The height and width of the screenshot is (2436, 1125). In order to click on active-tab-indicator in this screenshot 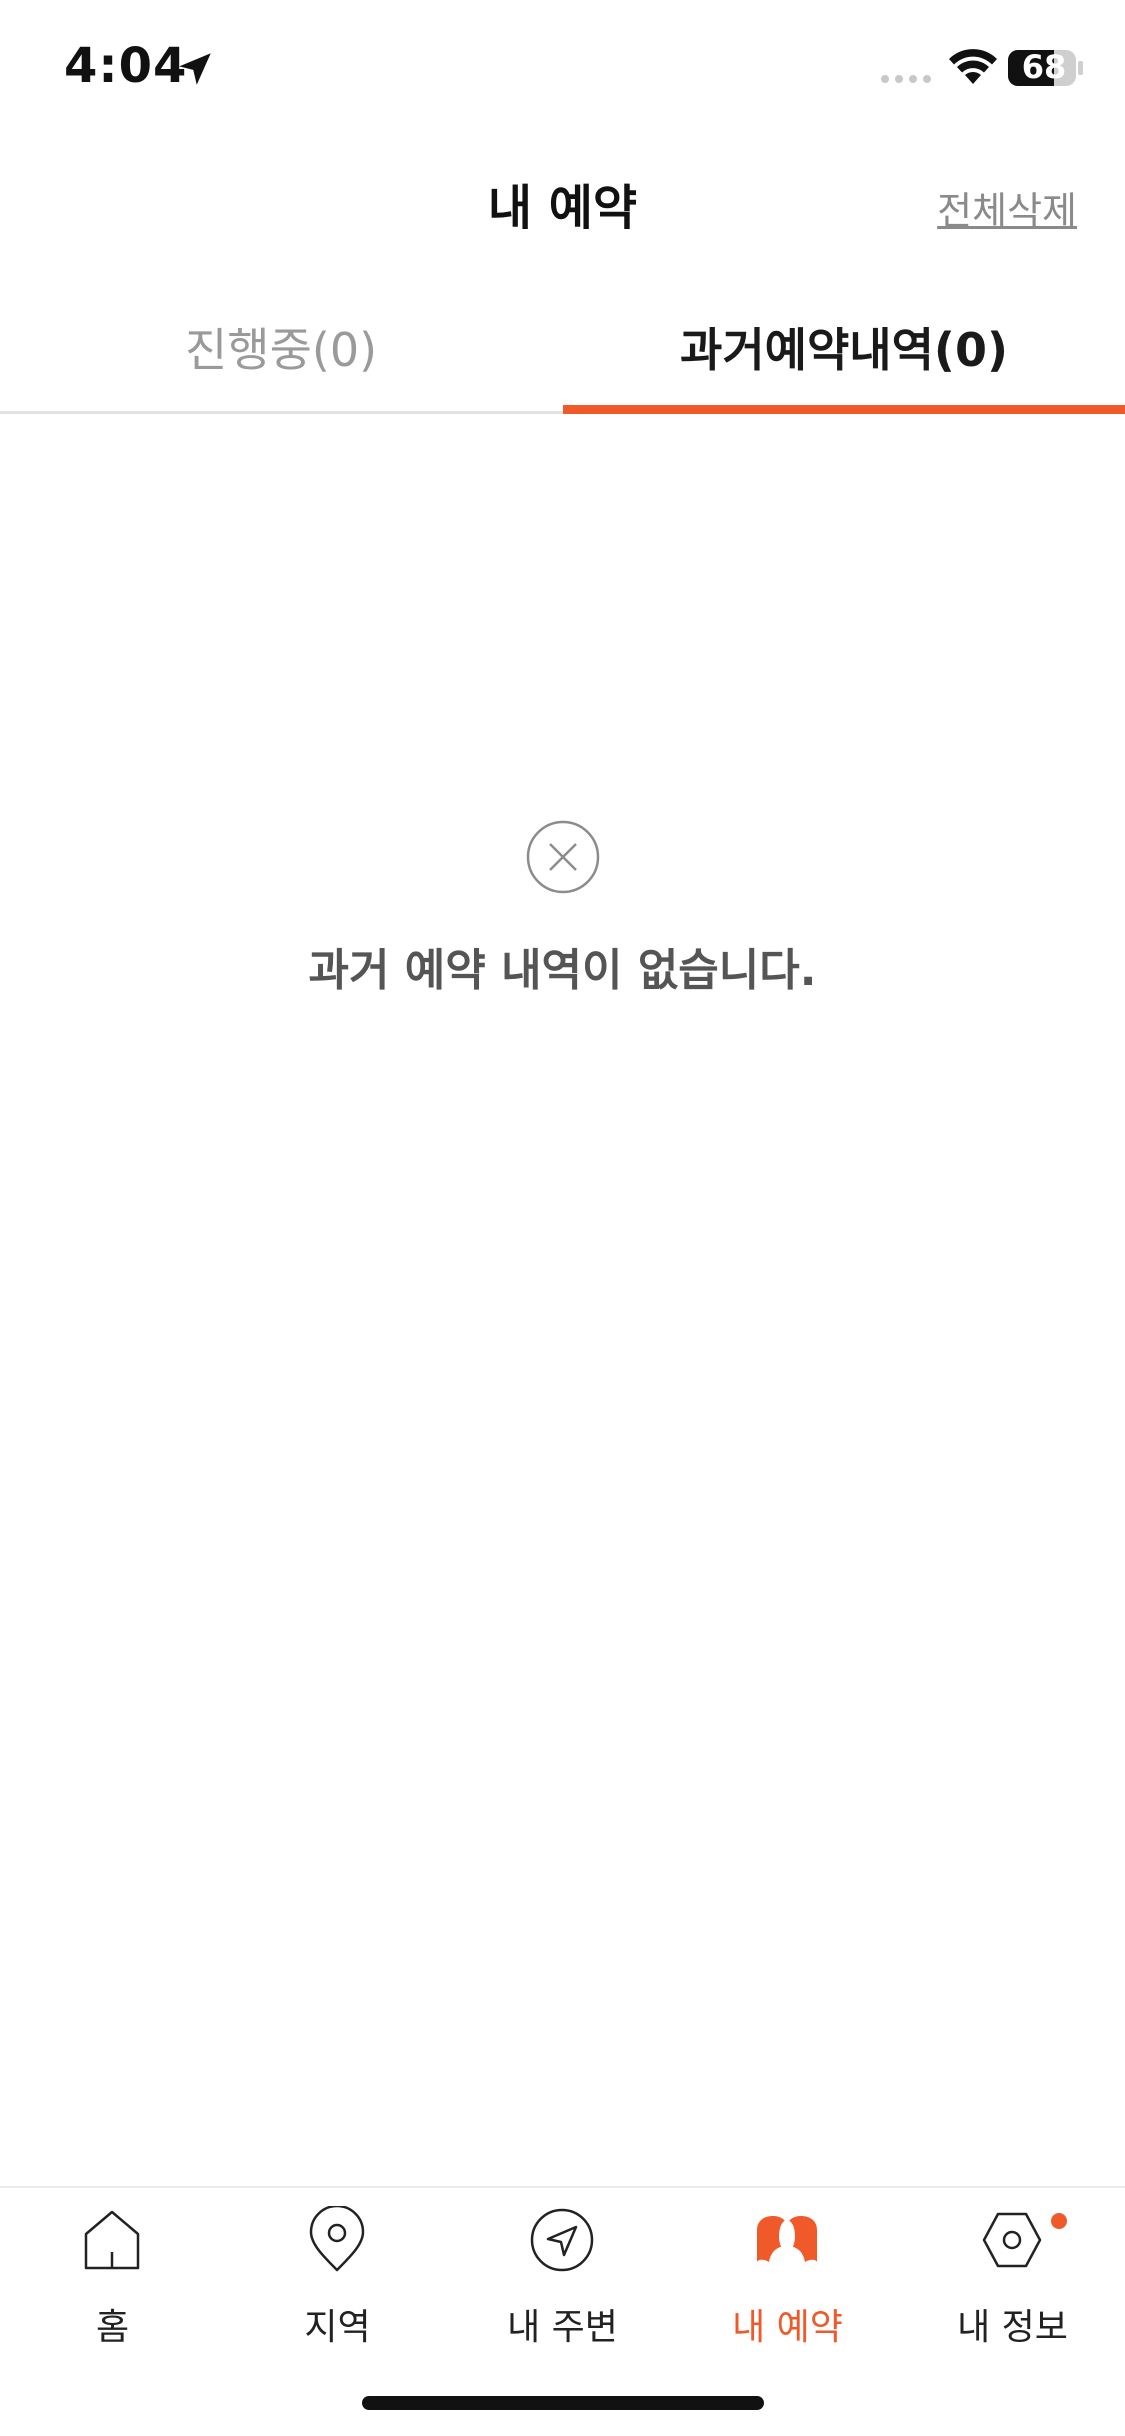, I will do `click(844, 409)`.